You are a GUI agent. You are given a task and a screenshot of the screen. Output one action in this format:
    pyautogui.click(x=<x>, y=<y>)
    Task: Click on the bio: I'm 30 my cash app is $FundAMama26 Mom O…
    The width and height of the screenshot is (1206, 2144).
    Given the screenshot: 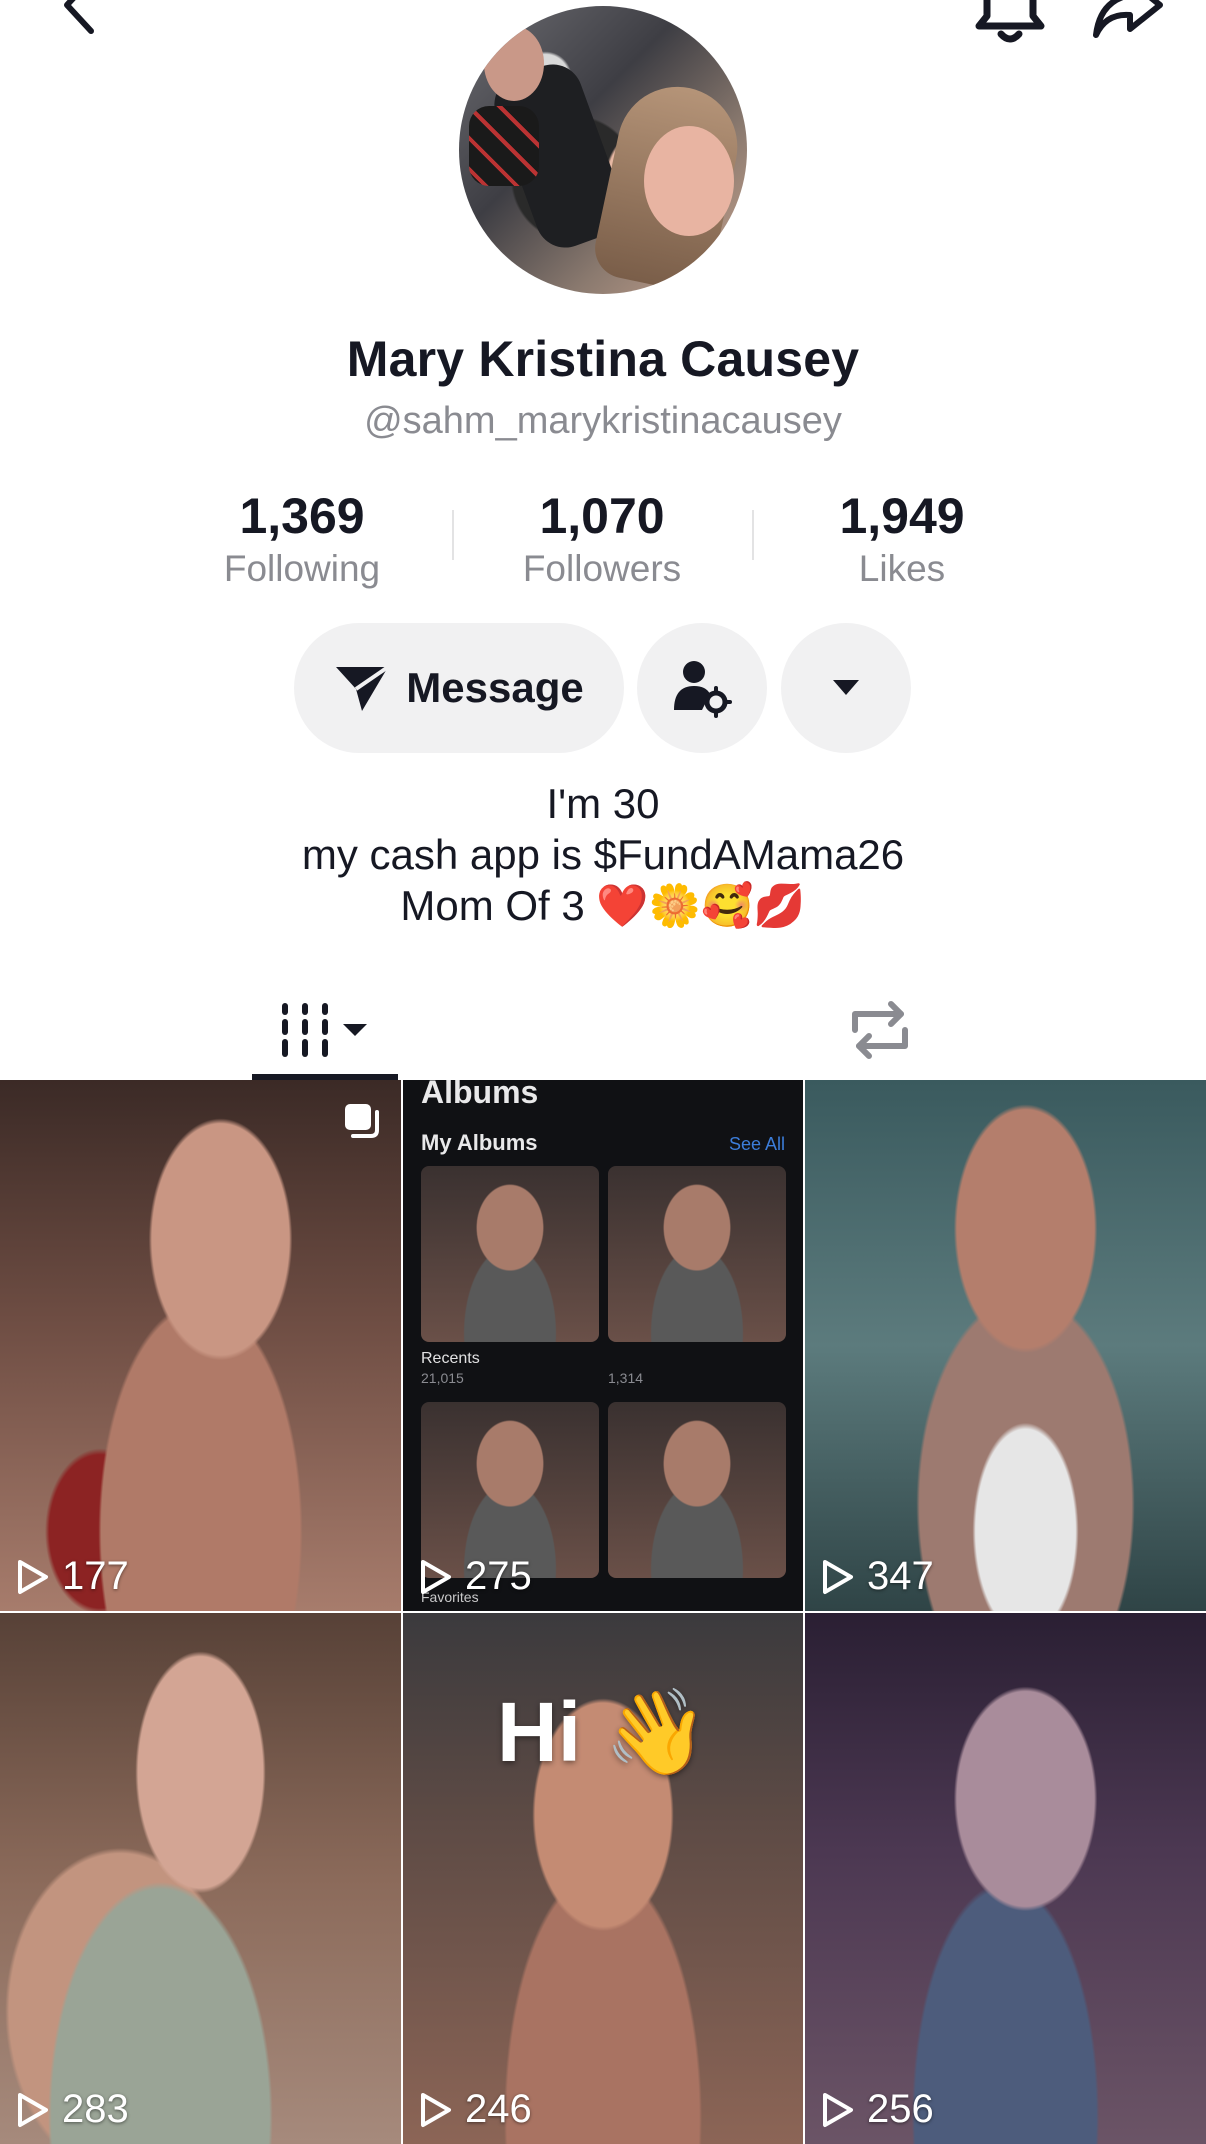 What is the action you would take?
    pyautogui.click(x=603, y=854)
    